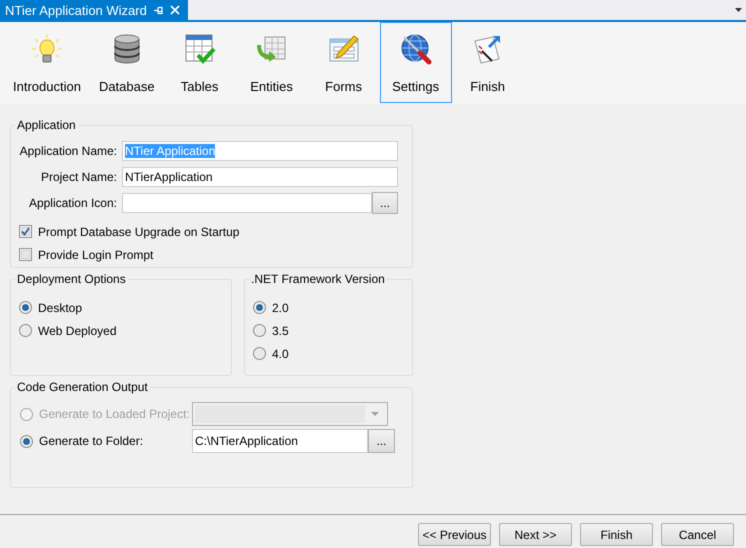 The width and height of the screenshot is (746, 548). I want to click on group-title: Application, so click(46, 125).